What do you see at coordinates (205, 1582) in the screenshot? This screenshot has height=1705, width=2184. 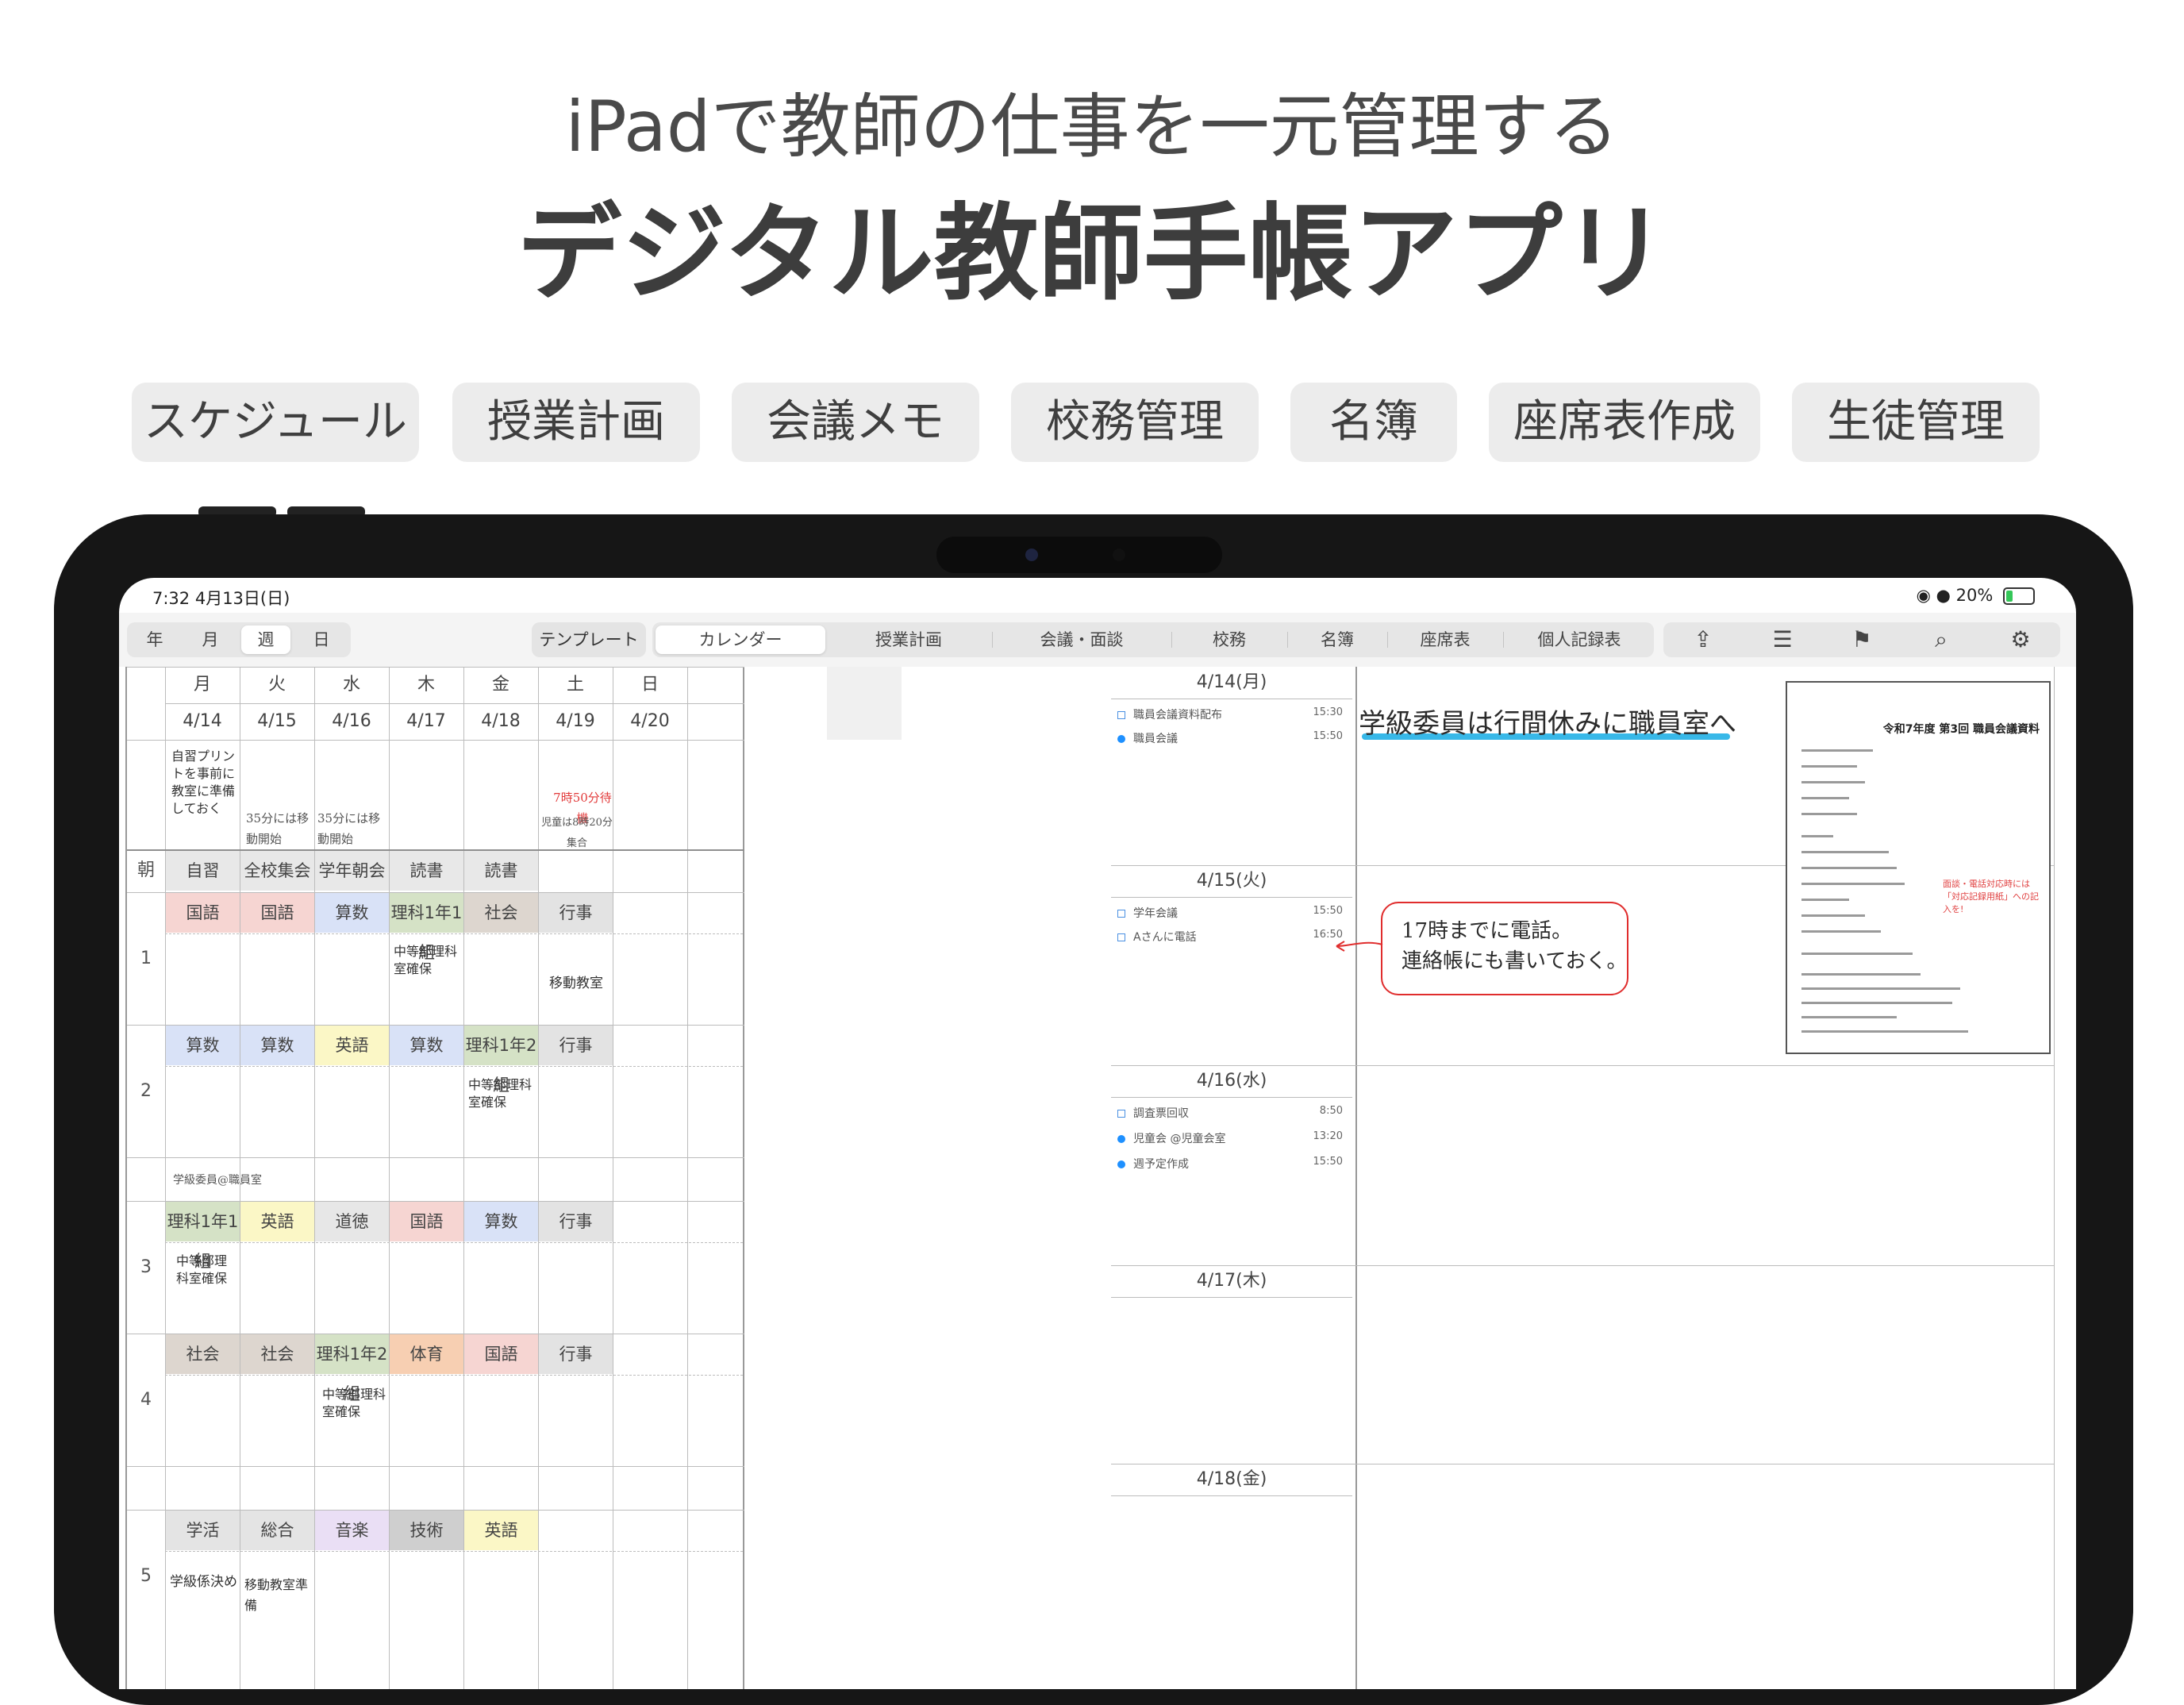 I see `period-note: 学級係決め` at bounding box center [205, 1582].